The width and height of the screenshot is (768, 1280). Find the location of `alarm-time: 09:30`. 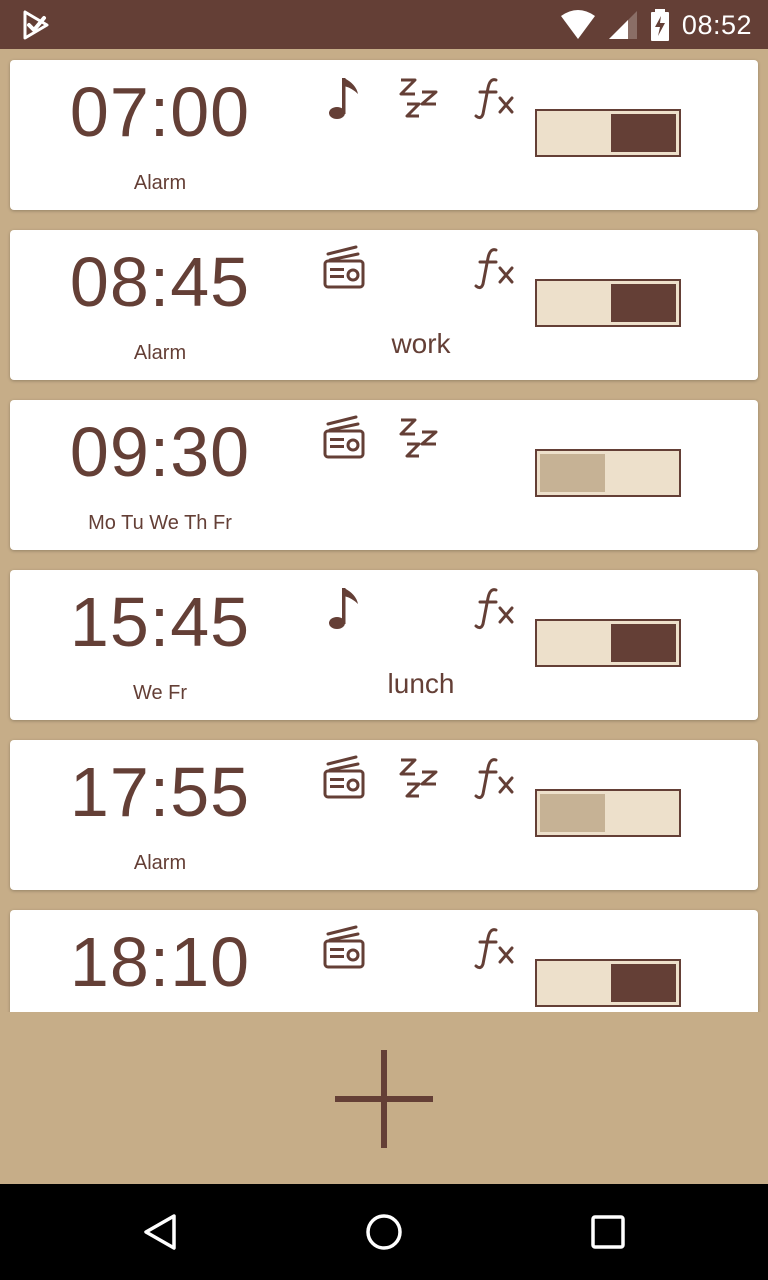

alarm-time: 09:30 is located at coordinates (160, 452).